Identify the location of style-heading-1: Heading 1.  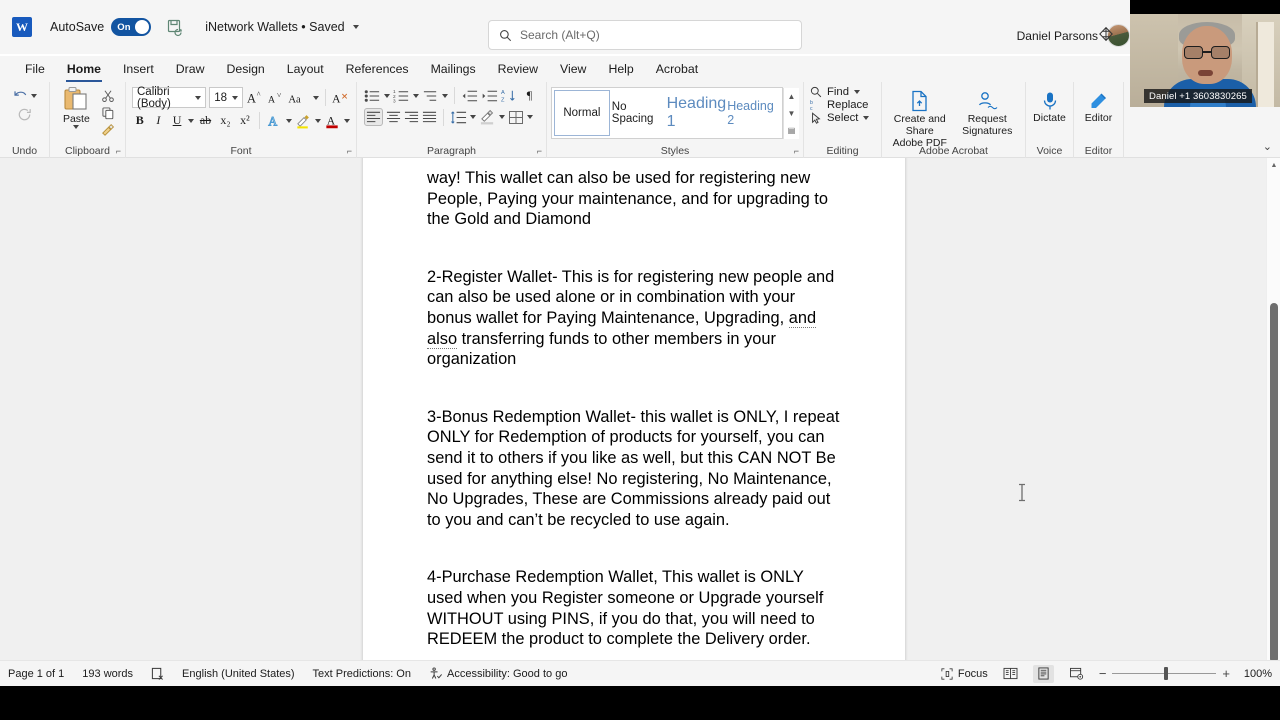
(697, 113).